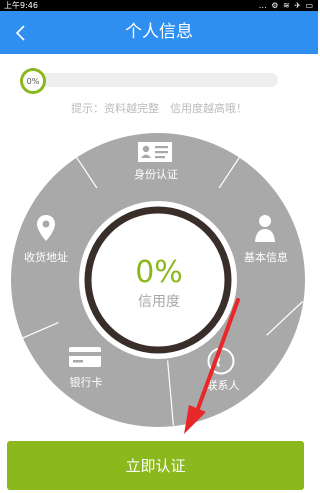 The image size is (320, 493). Describe the element at coordinates (212, 366) in the screenshot. I see `red-arrow-annotation` at that location.